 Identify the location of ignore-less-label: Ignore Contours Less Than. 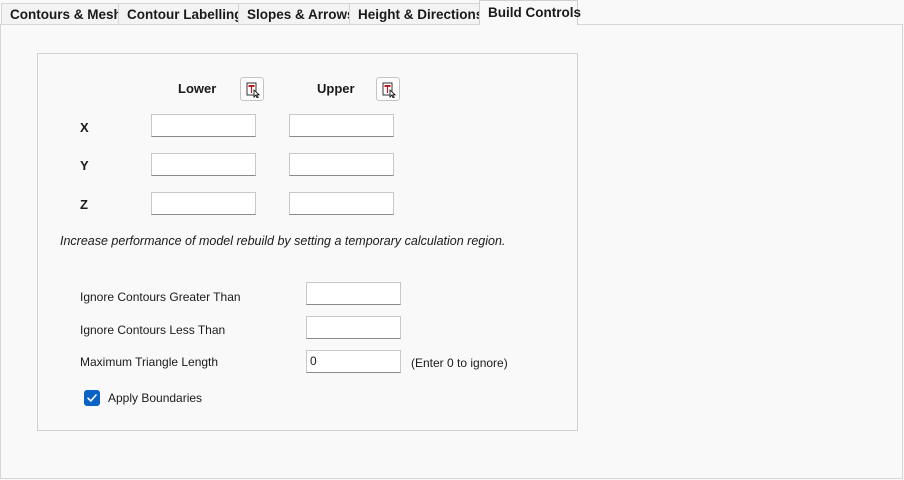
(153, 330).